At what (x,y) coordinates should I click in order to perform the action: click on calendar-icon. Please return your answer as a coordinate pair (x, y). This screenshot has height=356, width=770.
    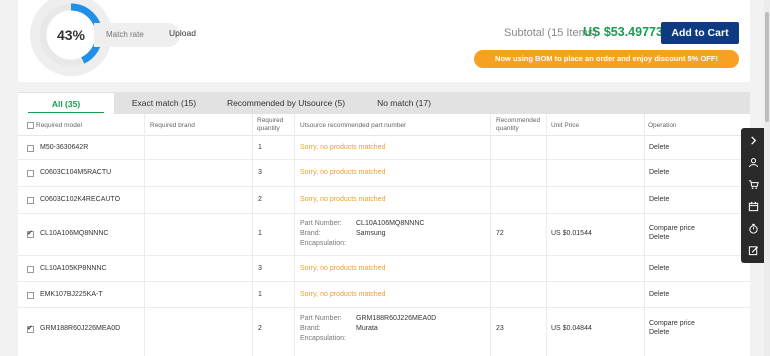
    Looking at the image, I should click on (753, 206).